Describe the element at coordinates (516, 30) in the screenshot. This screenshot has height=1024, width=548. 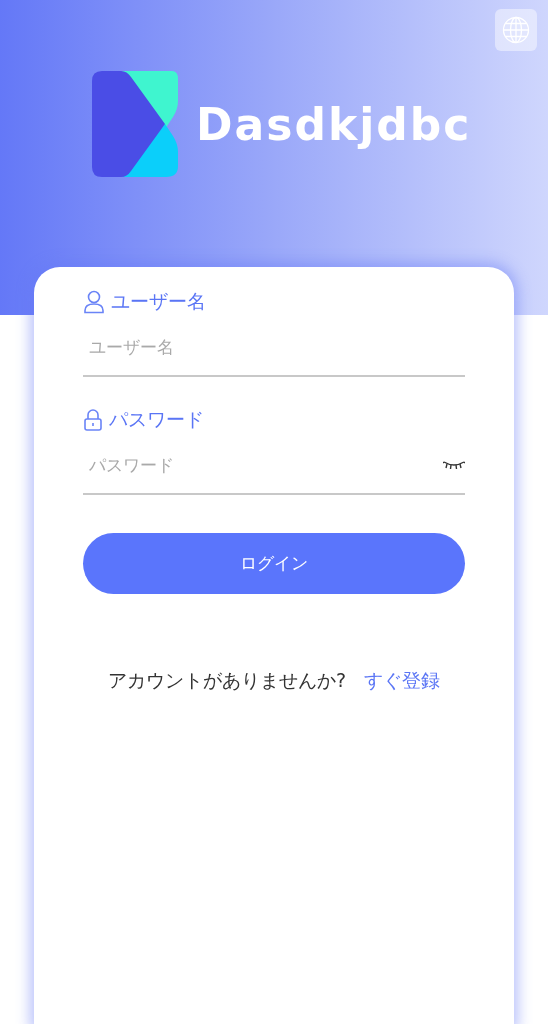
I see `globe-icon` at that location.